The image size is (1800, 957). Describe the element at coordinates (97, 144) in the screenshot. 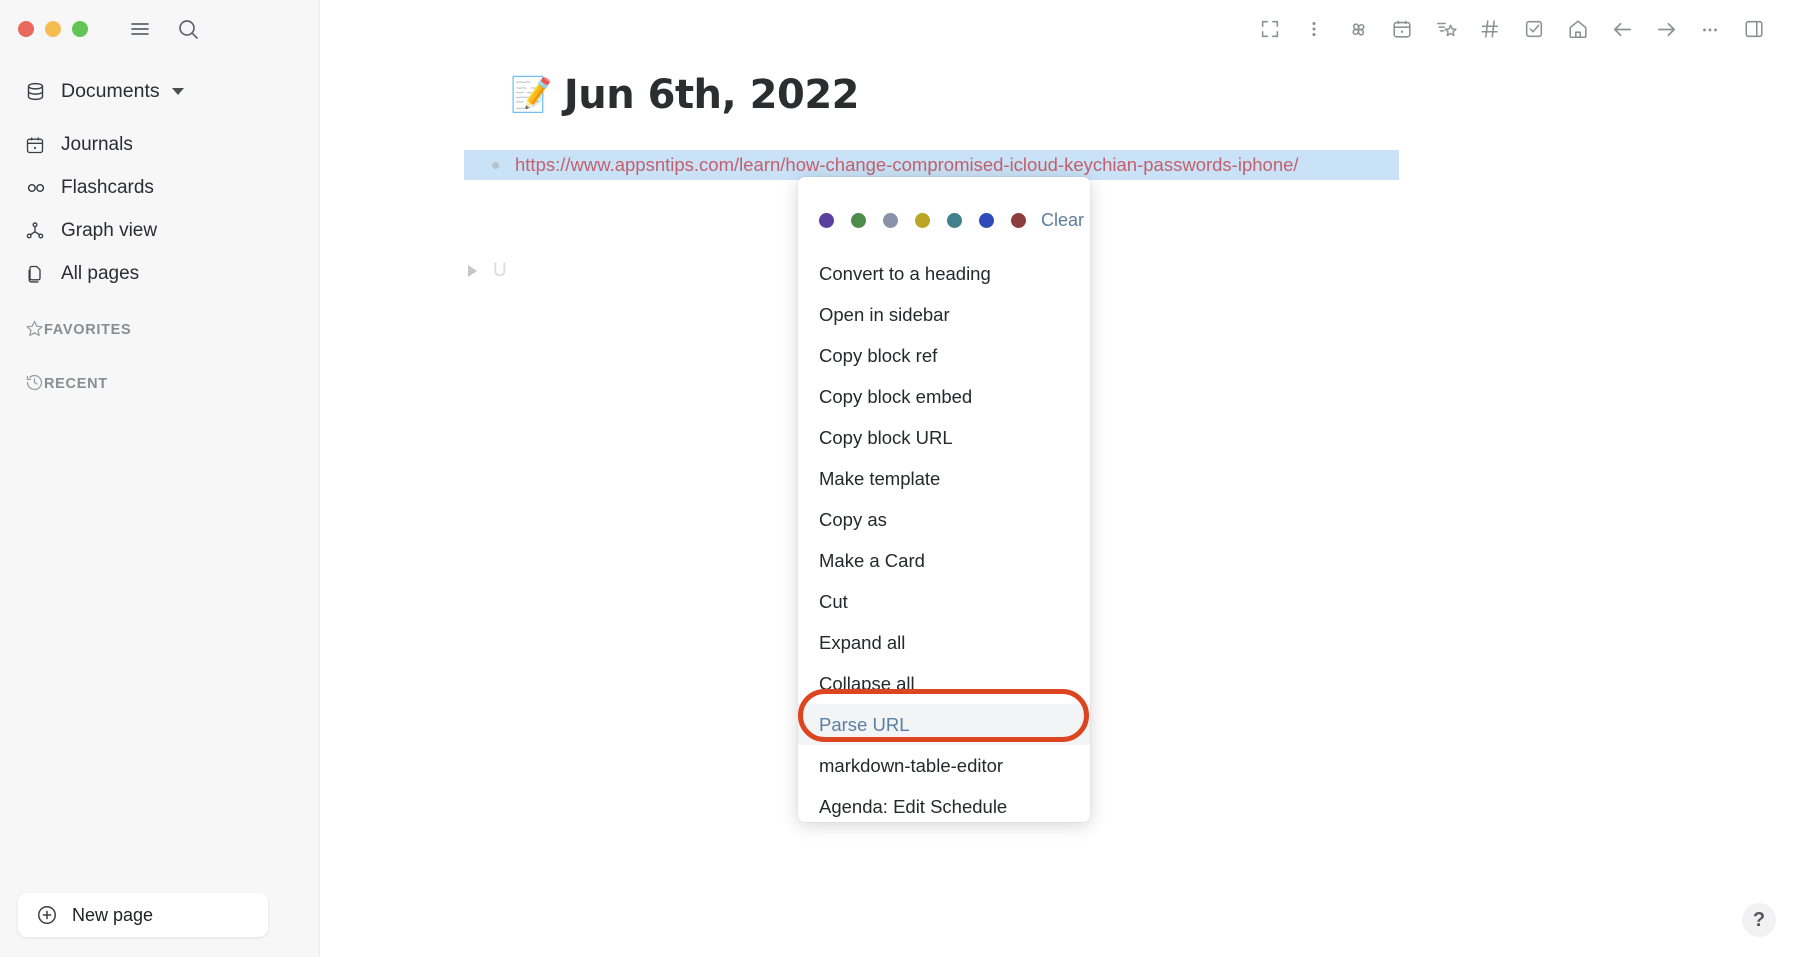

I see `sidebar-item-label: Journals` at that location.